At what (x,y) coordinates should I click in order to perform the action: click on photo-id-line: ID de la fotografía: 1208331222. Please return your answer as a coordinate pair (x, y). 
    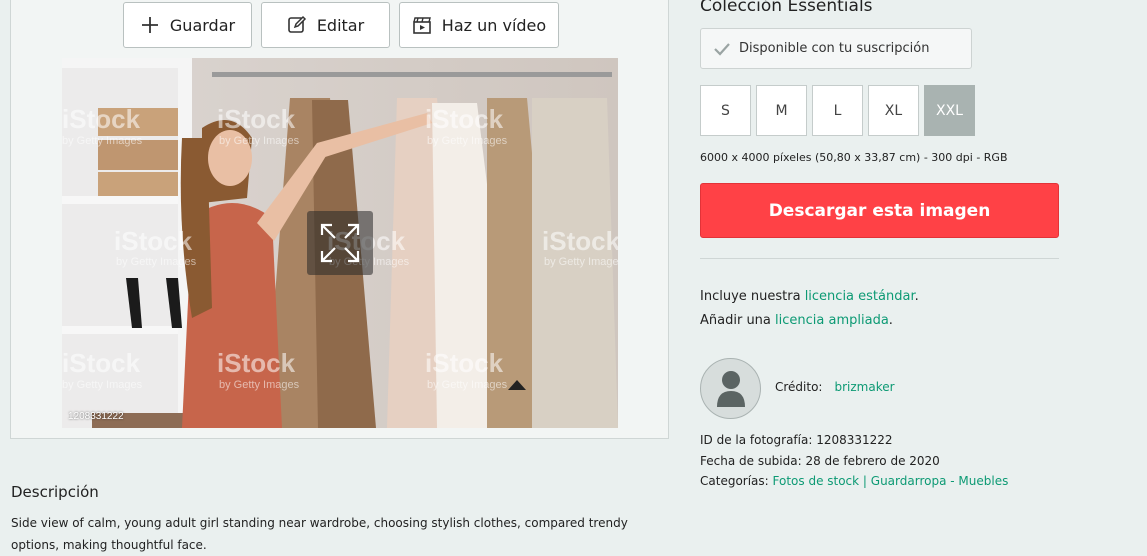
    Looking at the image, I should click on (796, 440).